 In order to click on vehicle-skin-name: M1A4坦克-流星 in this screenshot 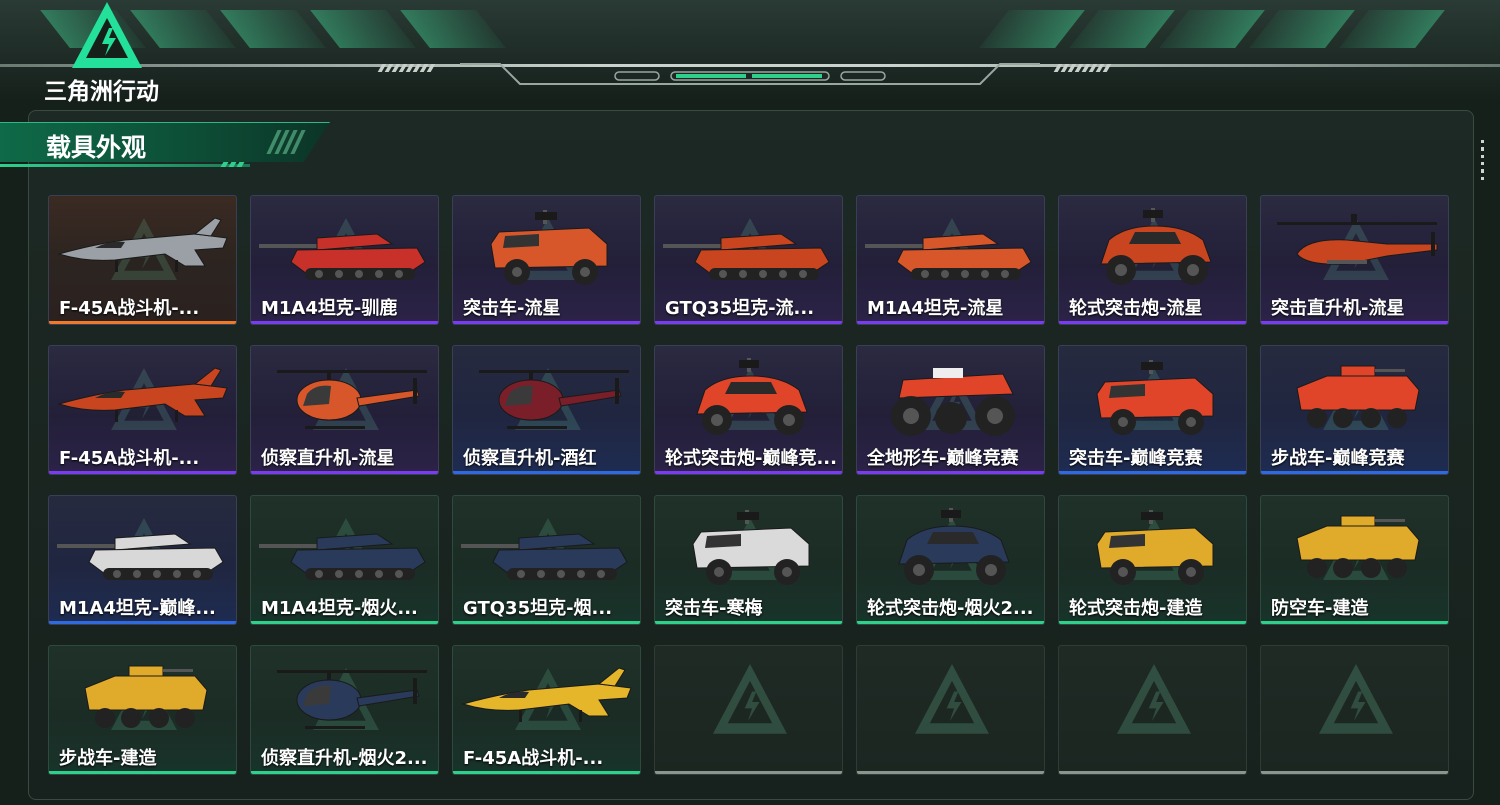, I will do `click(935, 308)`.